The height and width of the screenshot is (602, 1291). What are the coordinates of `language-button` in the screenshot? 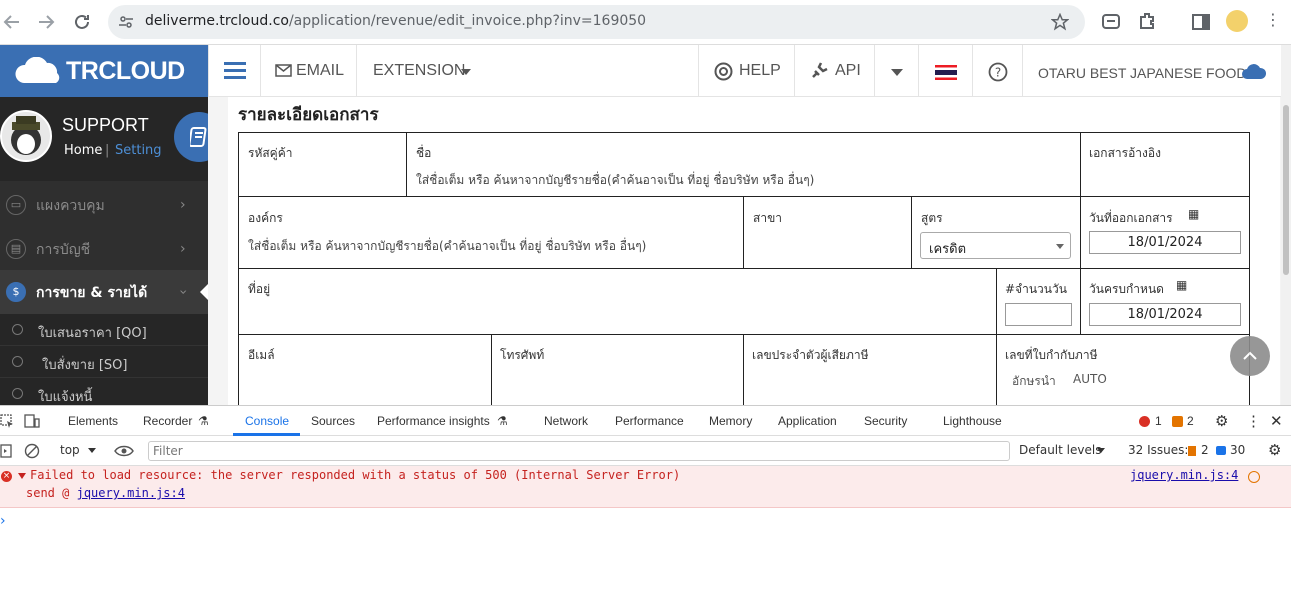 It's located at (945, 71).